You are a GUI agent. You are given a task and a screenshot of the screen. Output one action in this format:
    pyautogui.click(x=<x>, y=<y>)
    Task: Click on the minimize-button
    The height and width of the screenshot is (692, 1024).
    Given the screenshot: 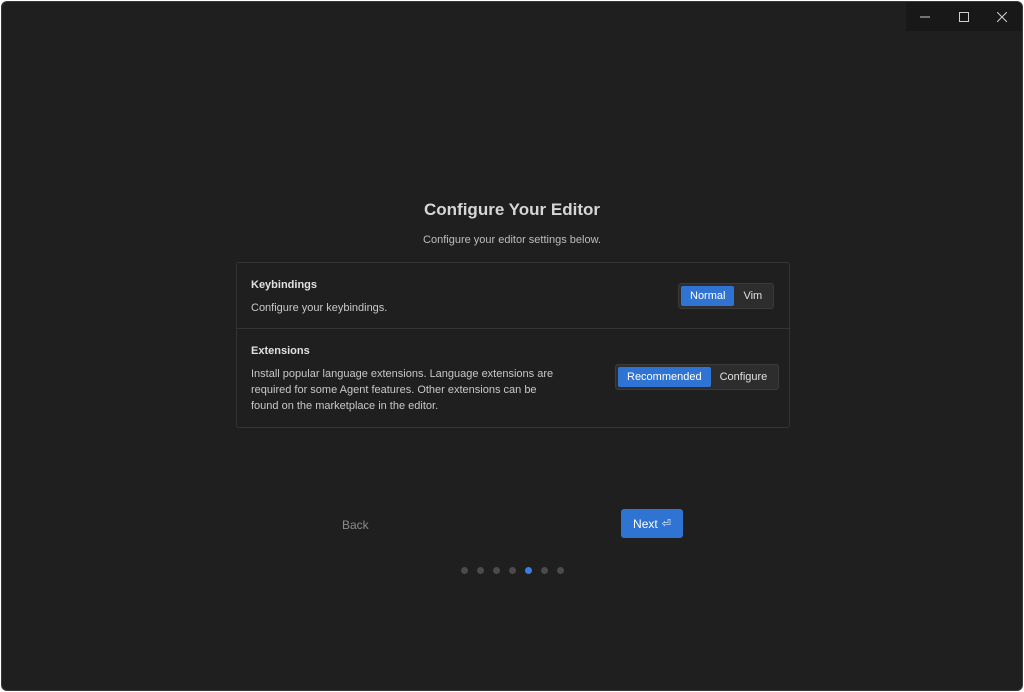 What is the action you would take?
    pyautogui.click(x=925, y=16)
    